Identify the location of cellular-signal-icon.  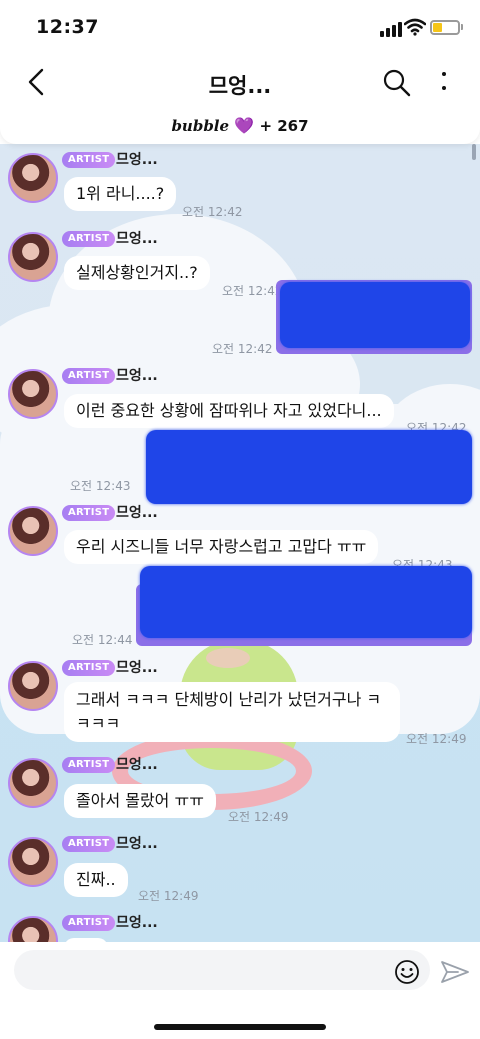
(391, 29).